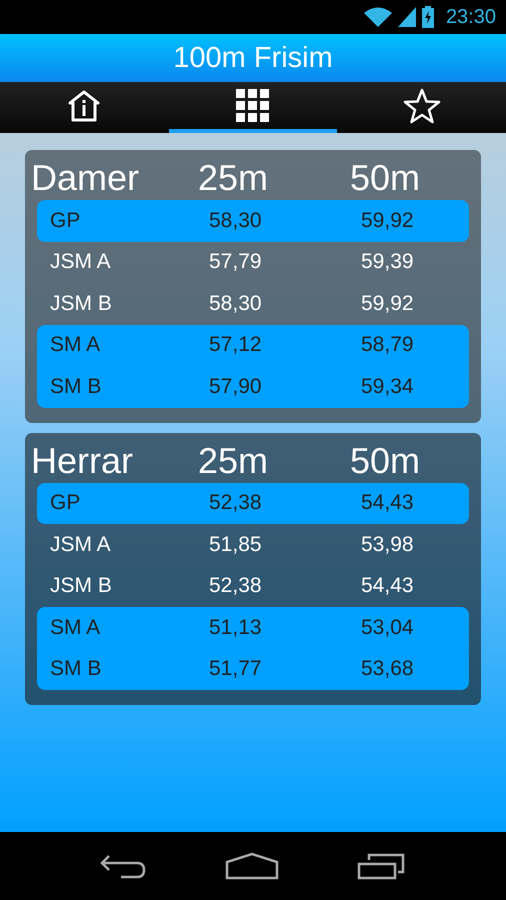 The width and height of the screenshot is (506, 900). Describe the element at coordinates (422, 106) in the screenshot. I see `star-icon` at that location.